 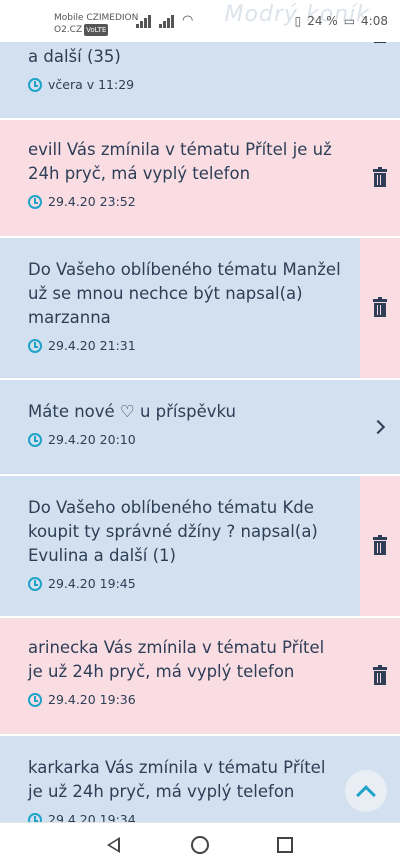 I want to click on recent-apps-icon, so click(x=285, y=845).